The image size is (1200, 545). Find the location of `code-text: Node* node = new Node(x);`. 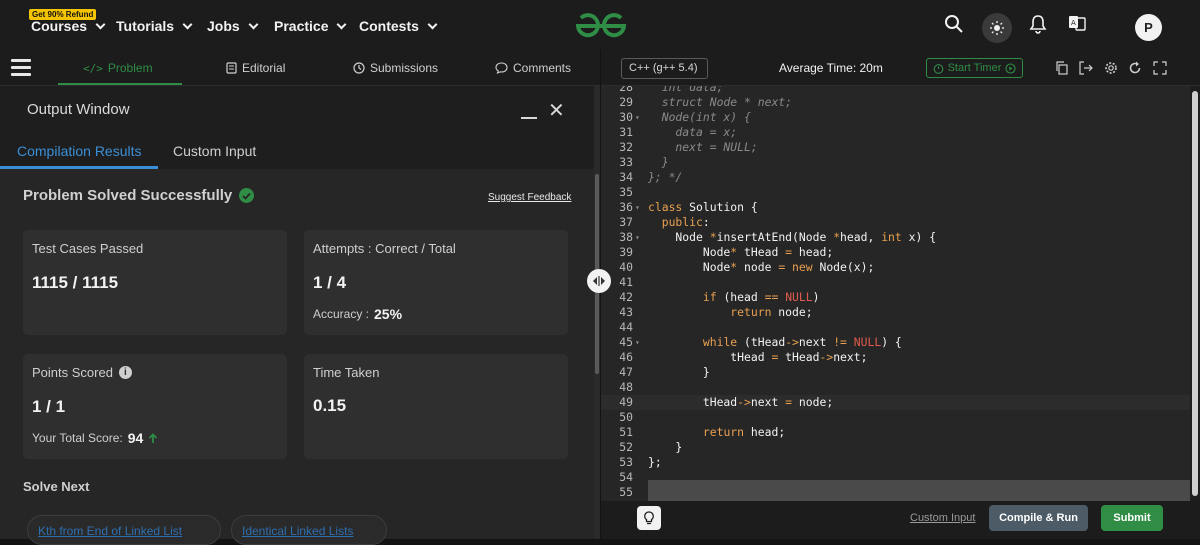

code-text: Node* node = new Node(x); is located at coordinates (761, 267).